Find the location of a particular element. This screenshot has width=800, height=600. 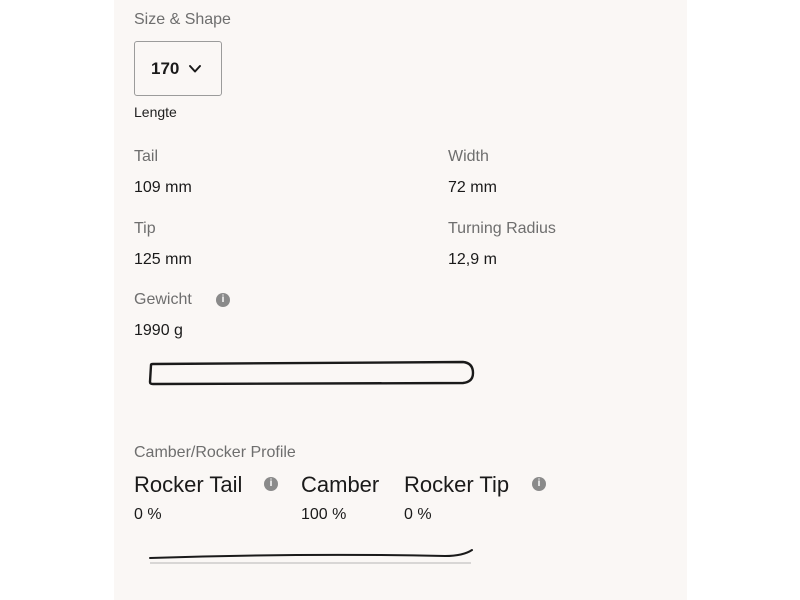

size-shape-title: Size & Shape is located at coordinates (182, 19).